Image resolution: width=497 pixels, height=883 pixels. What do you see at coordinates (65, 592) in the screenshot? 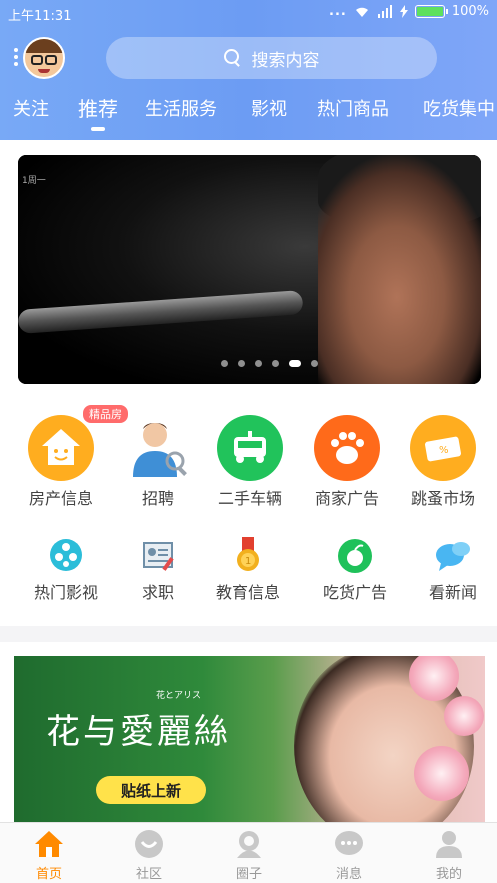
I see `category-label: 热门影视` at bounding box center [65, 592].